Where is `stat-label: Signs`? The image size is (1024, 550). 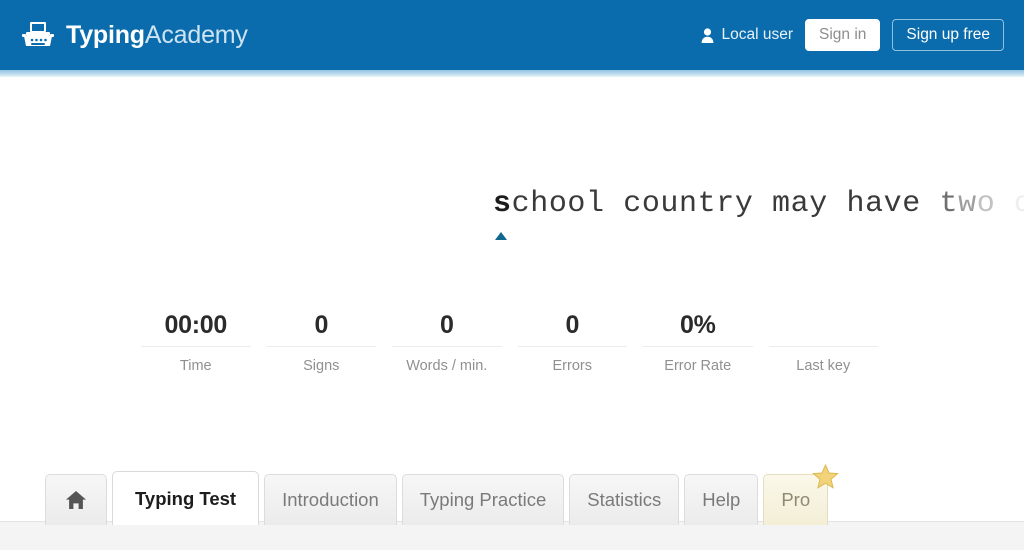
stat-label: Signs is located at coordinates (321, 366).